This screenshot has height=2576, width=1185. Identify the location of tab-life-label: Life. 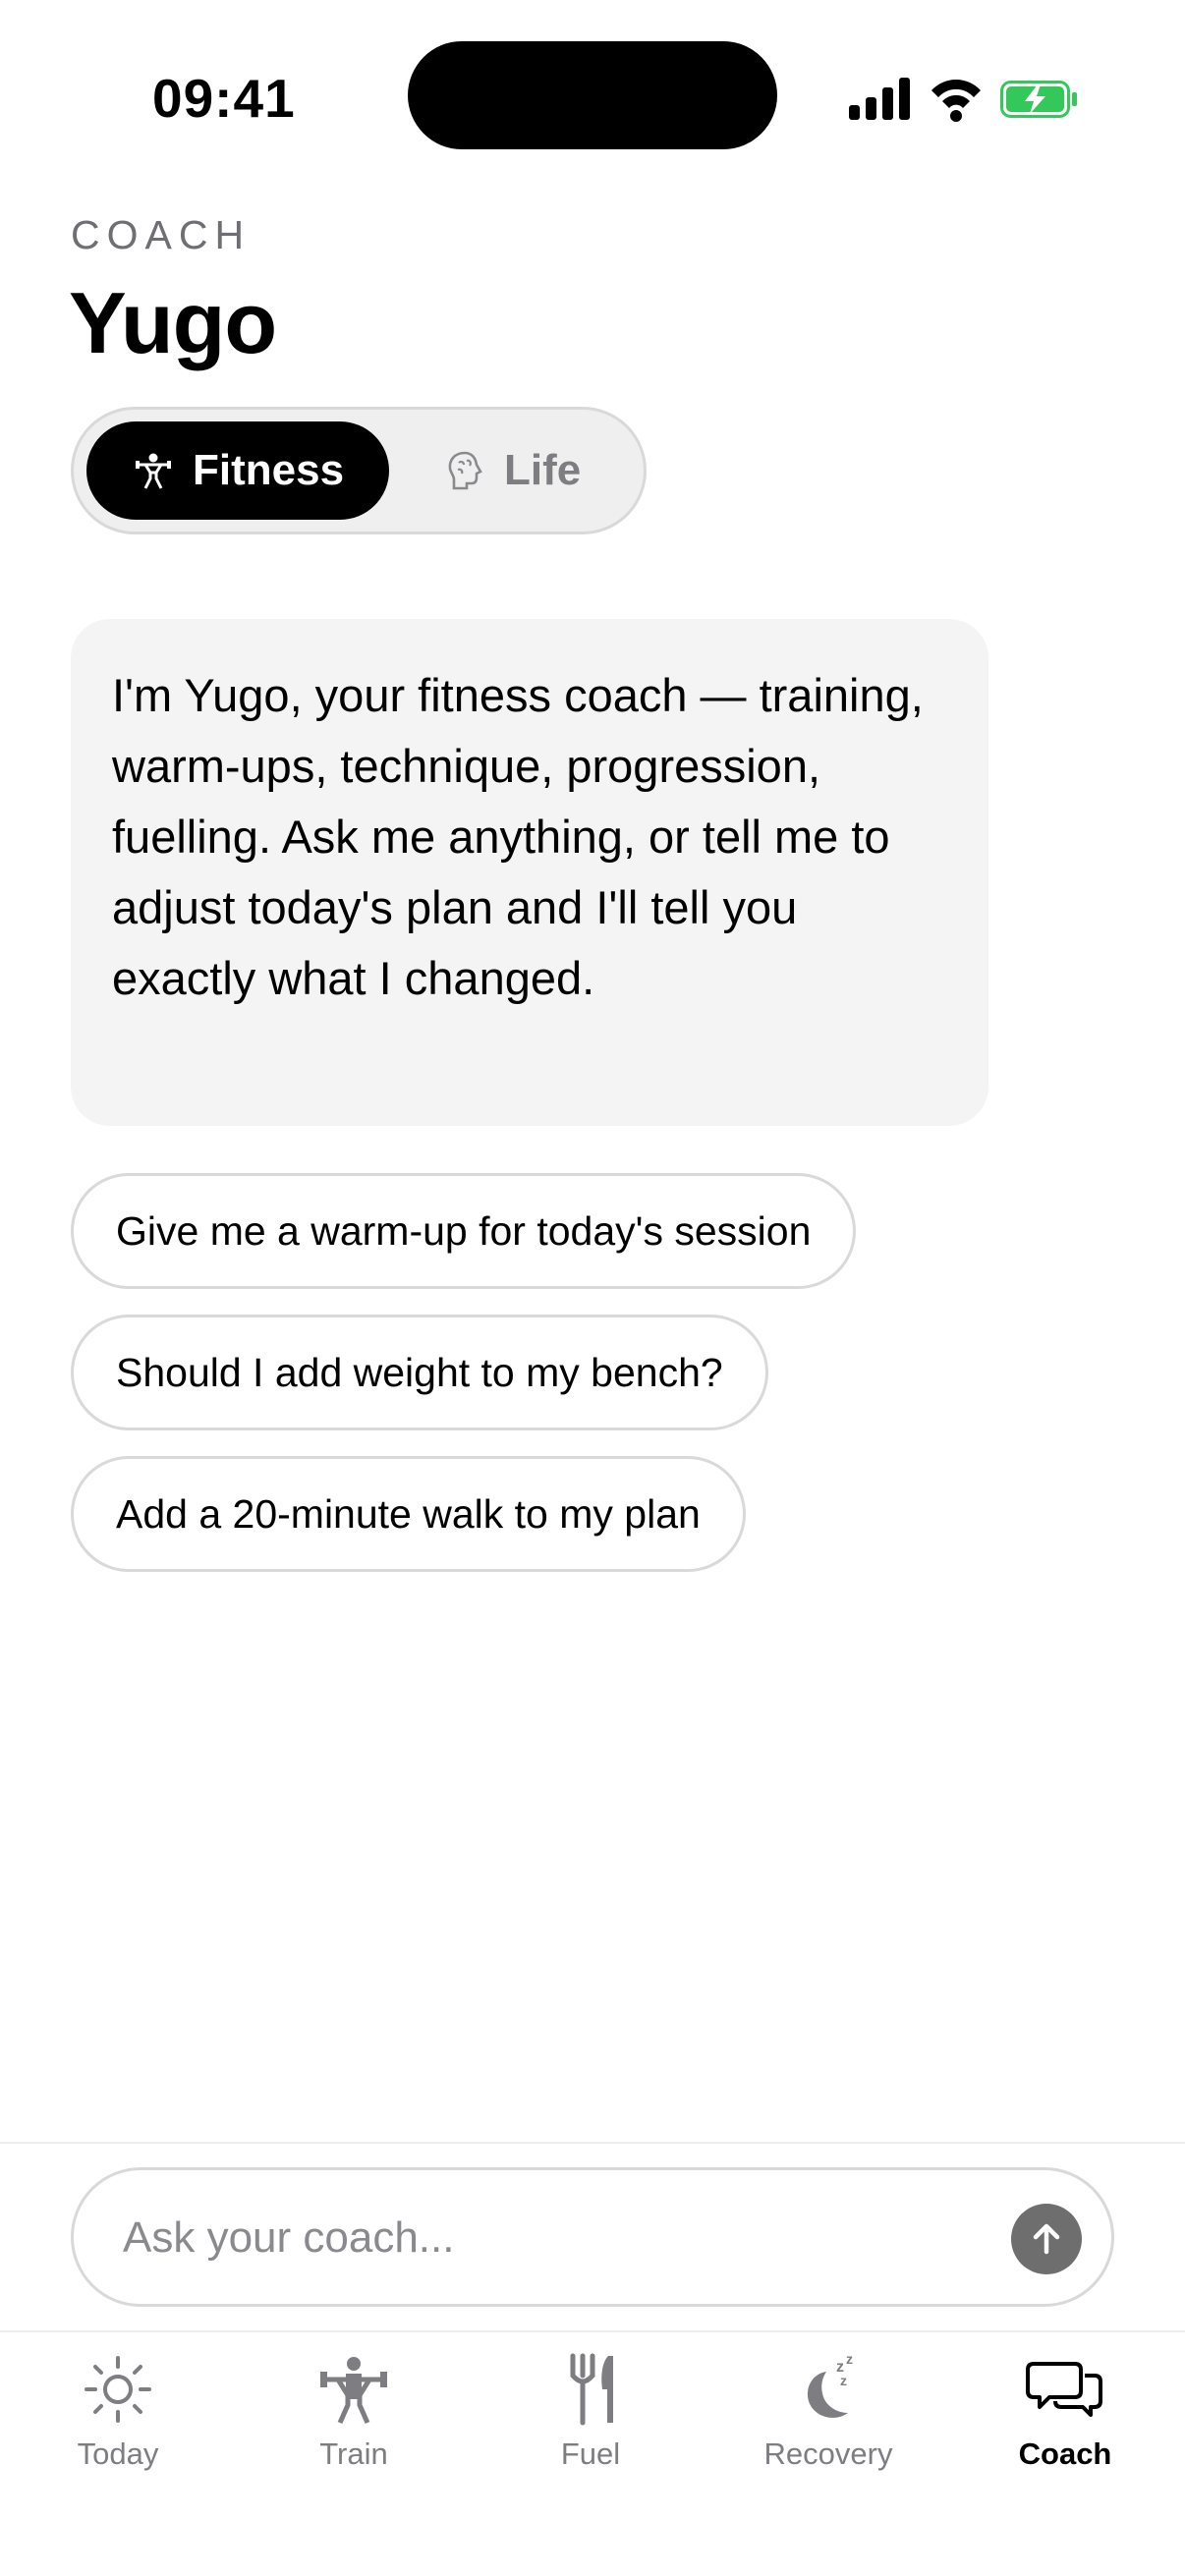
(543, 470).